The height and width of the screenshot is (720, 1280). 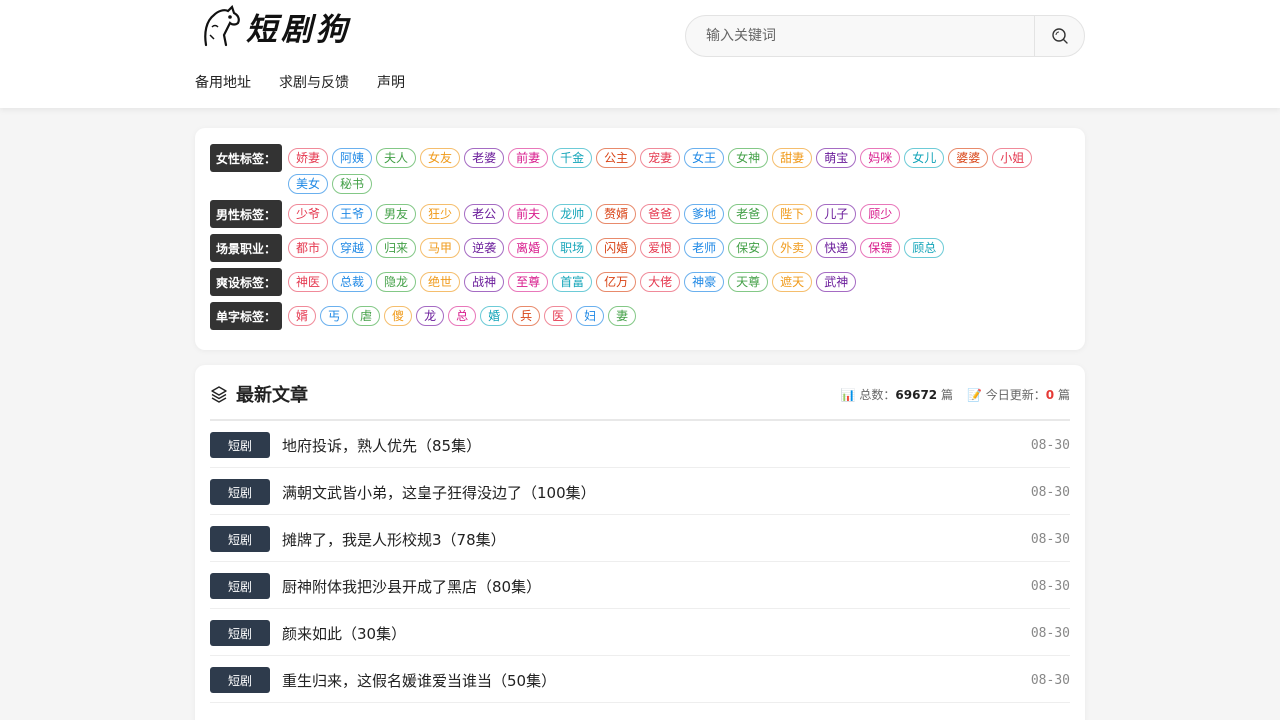 What do you see at coordinates (656, 445) in the screenshot?
I see `article-title-link: 地府投诉，熟人优先（85集）` at bounding box center [656, 445].